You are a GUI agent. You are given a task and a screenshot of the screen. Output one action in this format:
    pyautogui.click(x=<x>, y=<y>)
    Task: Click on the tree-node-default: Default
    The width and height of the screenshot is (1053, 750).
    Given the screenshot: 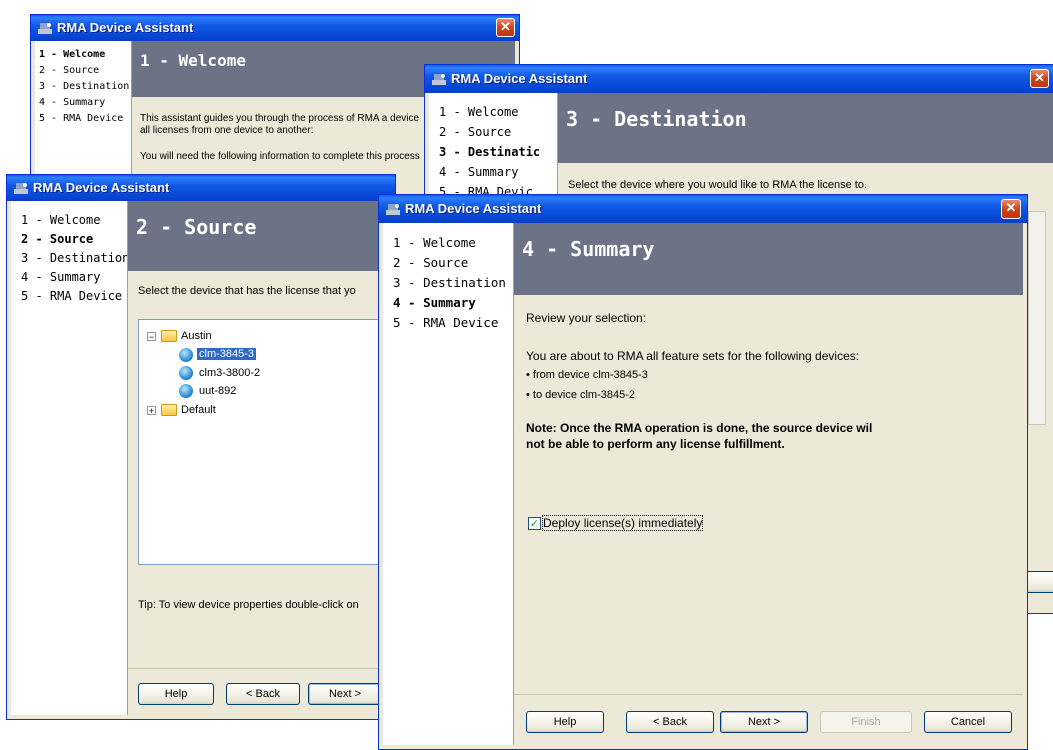 What is the action you would take?
    pyautogui.click(x=198, y=410)
    